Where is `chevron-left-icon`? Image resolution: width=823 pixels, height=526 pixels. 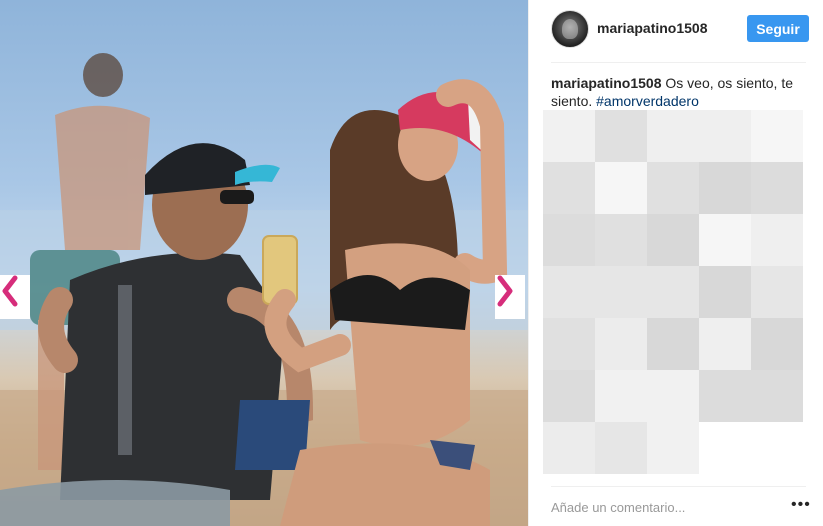
chevron-left-icon is located at coordinates (10, 291).